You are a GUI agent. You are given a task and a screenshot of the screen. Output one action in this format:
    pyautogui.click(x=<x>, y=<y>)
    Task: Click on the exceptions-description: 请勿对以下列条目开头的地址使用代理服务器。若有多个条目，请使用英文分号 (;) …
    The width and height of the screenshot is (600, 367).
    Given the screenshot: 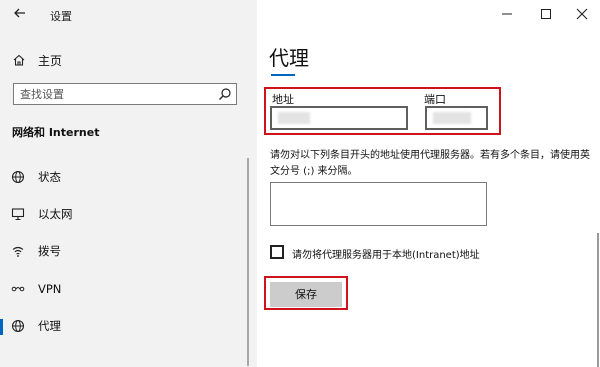 What is the action you would take?
    pyautogui.click(x=430, y=163)
    